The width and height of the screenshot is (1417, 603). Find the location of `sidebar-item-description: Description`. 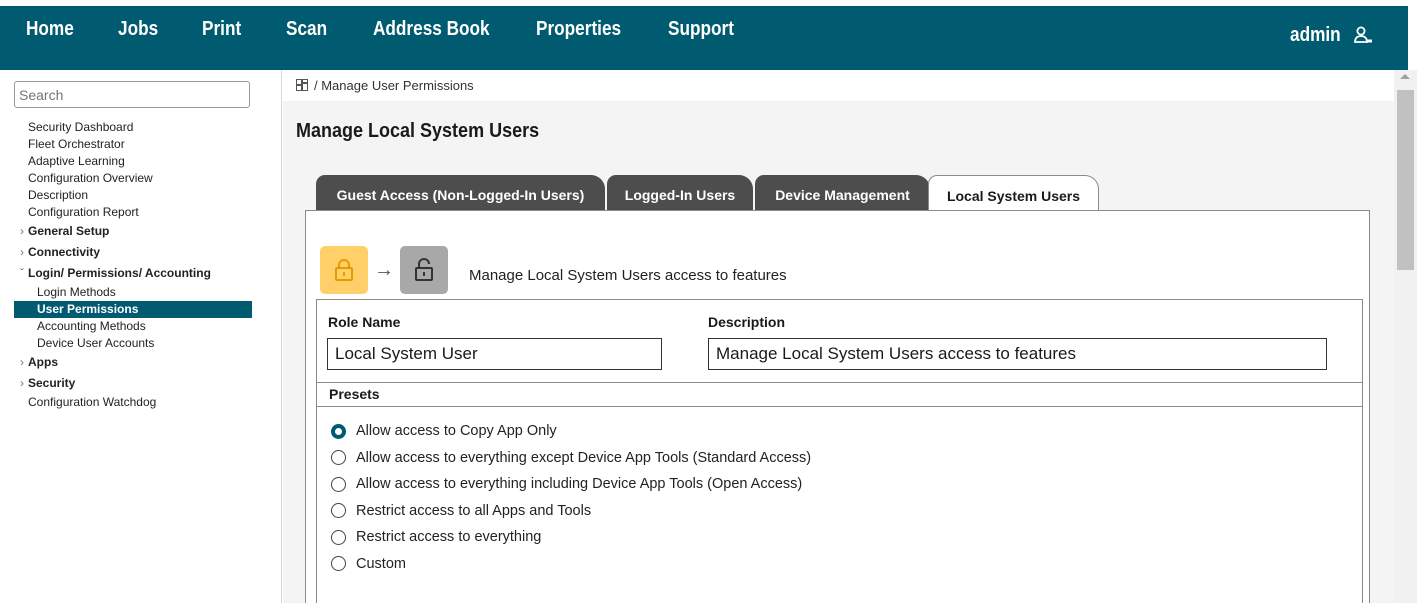

sidebar-item-description: Description is located at coordinates (144, 195).